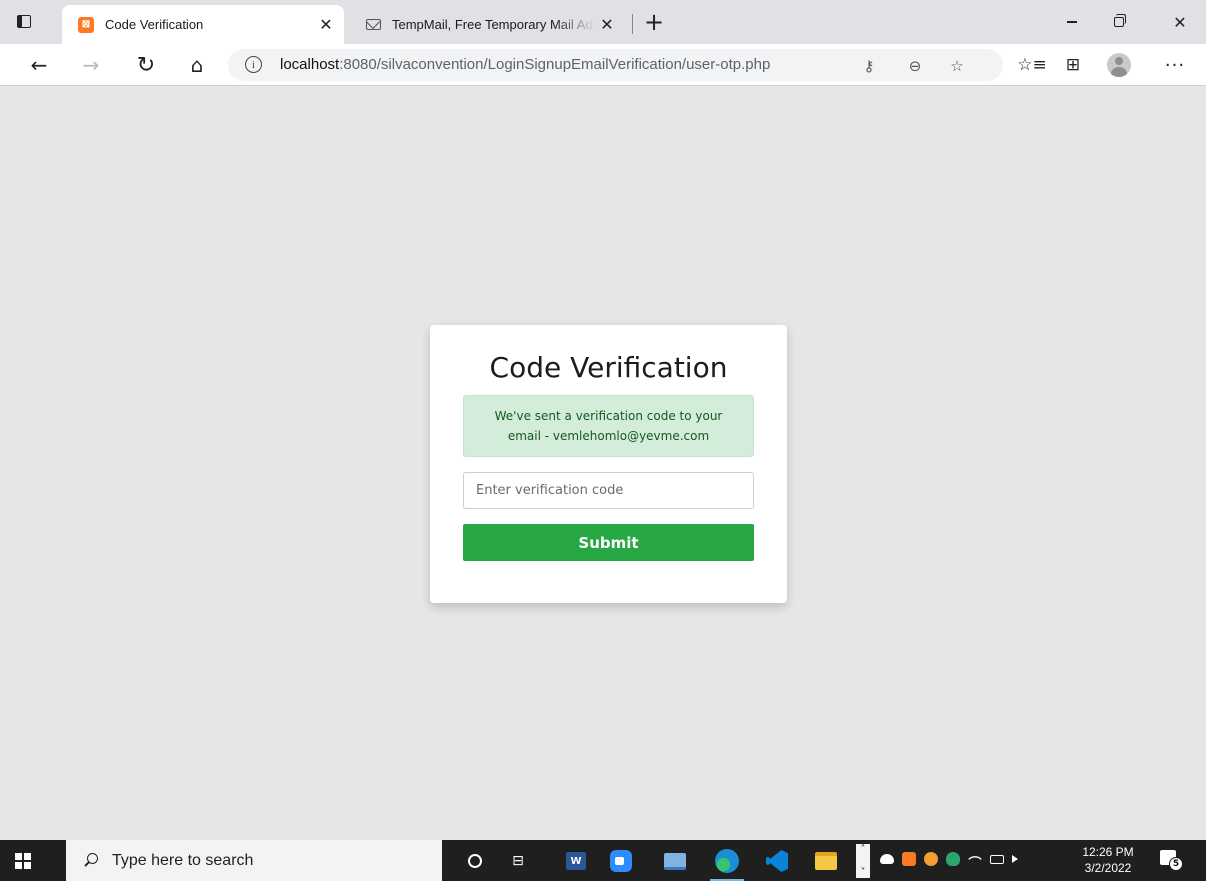 Image resolution: width=1206 pixels, height=881 pixels. Describe the element at coordinates (1175, 65) in the screenshot. I see `more-menu-icon: ···` at that location.